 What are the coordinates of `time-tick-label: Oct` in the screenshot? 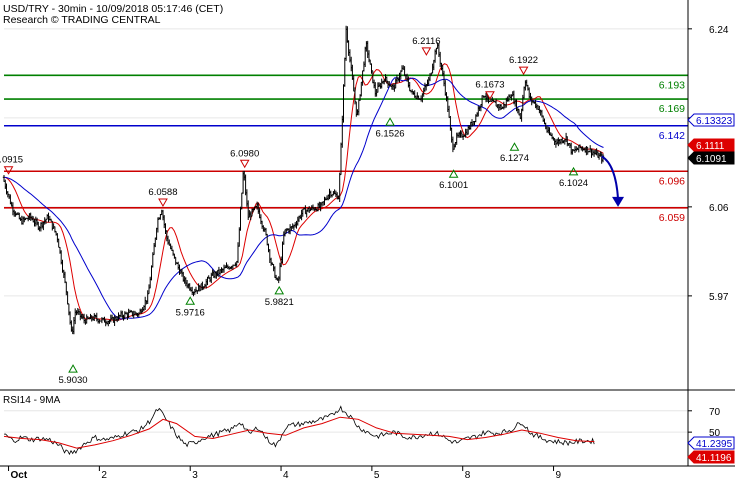 It's located at (19, 475).